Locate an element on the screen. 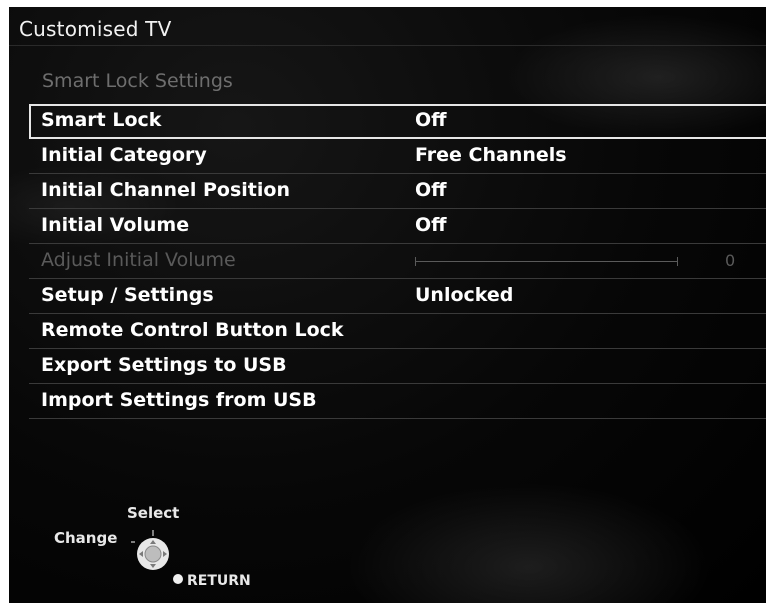 This screenshot has width=773, height=608. help-select-label: Select is located at coordinates (153, 513).